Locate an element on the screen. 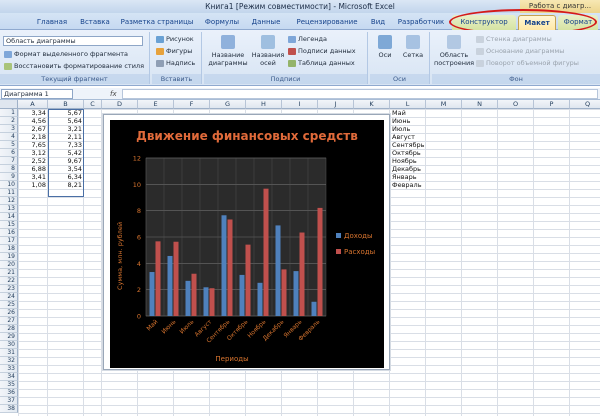  column-header-n: N is located at coordinates (480, 104).